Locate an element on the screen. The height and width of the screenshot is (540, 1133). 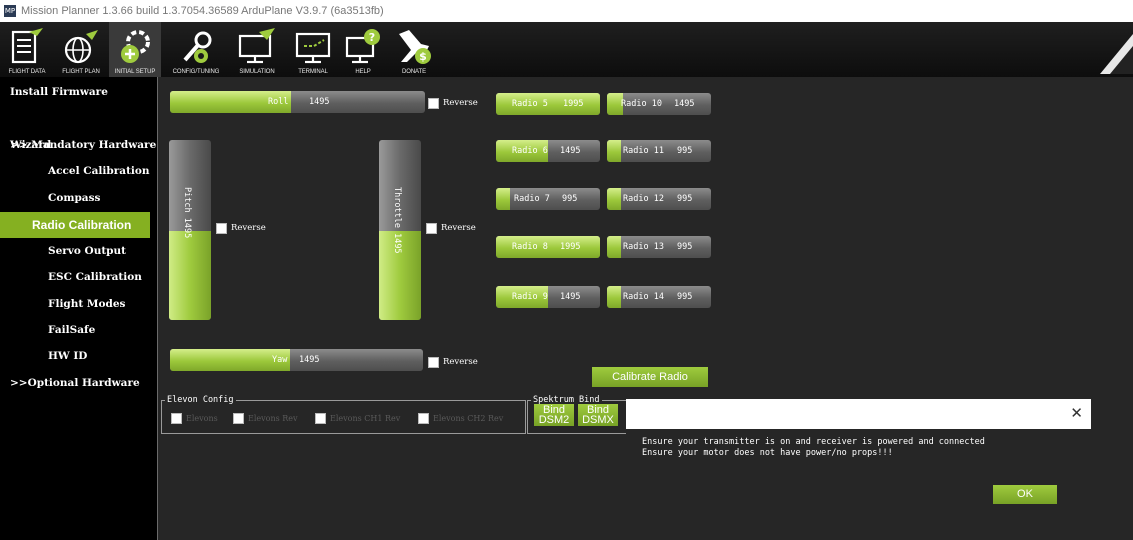
radio-7-label: Radio 7 is located at coordinates (532, 199).